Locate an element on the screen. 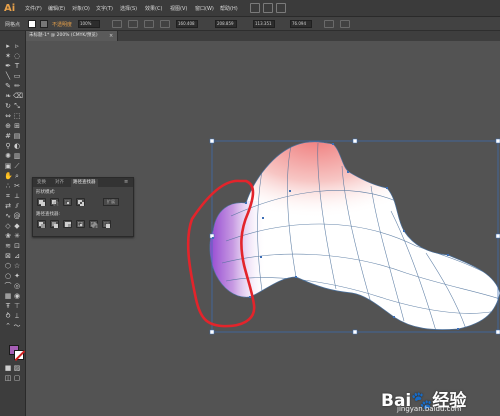 Image resolution: width=500 pixels, height=416 pixels. y-field: 208.859 is located at coordinates (226, 24).